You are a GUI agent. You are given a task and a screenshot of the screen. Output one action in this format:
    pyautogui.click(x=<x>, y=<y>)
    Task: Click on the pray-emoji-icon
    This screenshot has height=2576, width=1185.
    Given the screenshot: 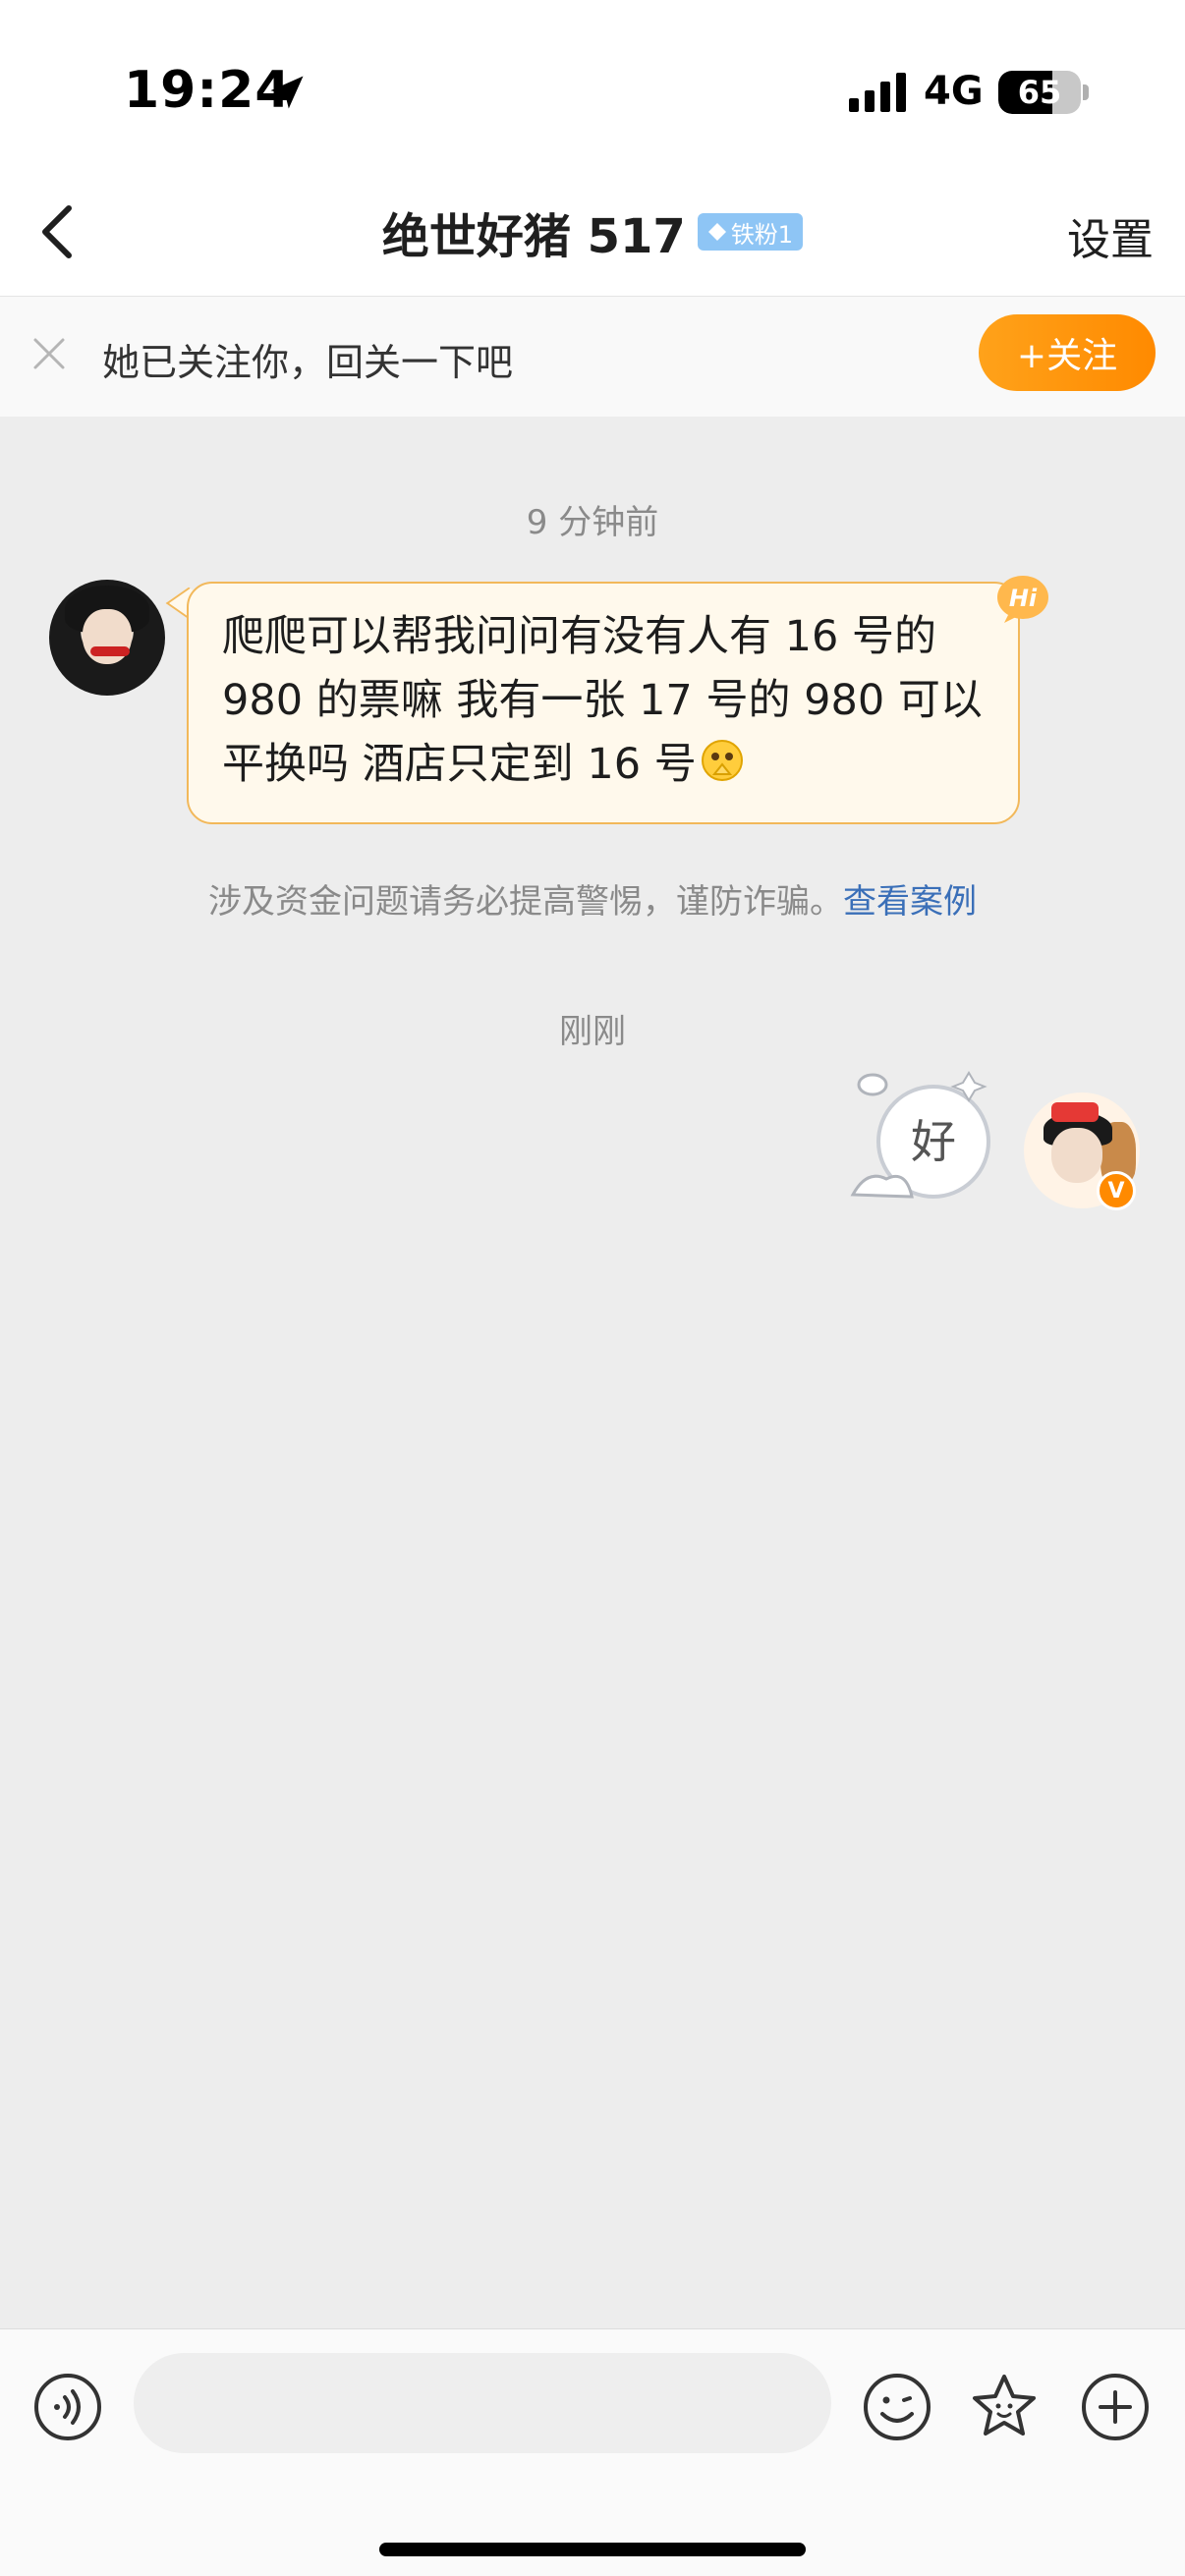 What is the action you would take?
    pyautogui.click(x=722, y=760)
    